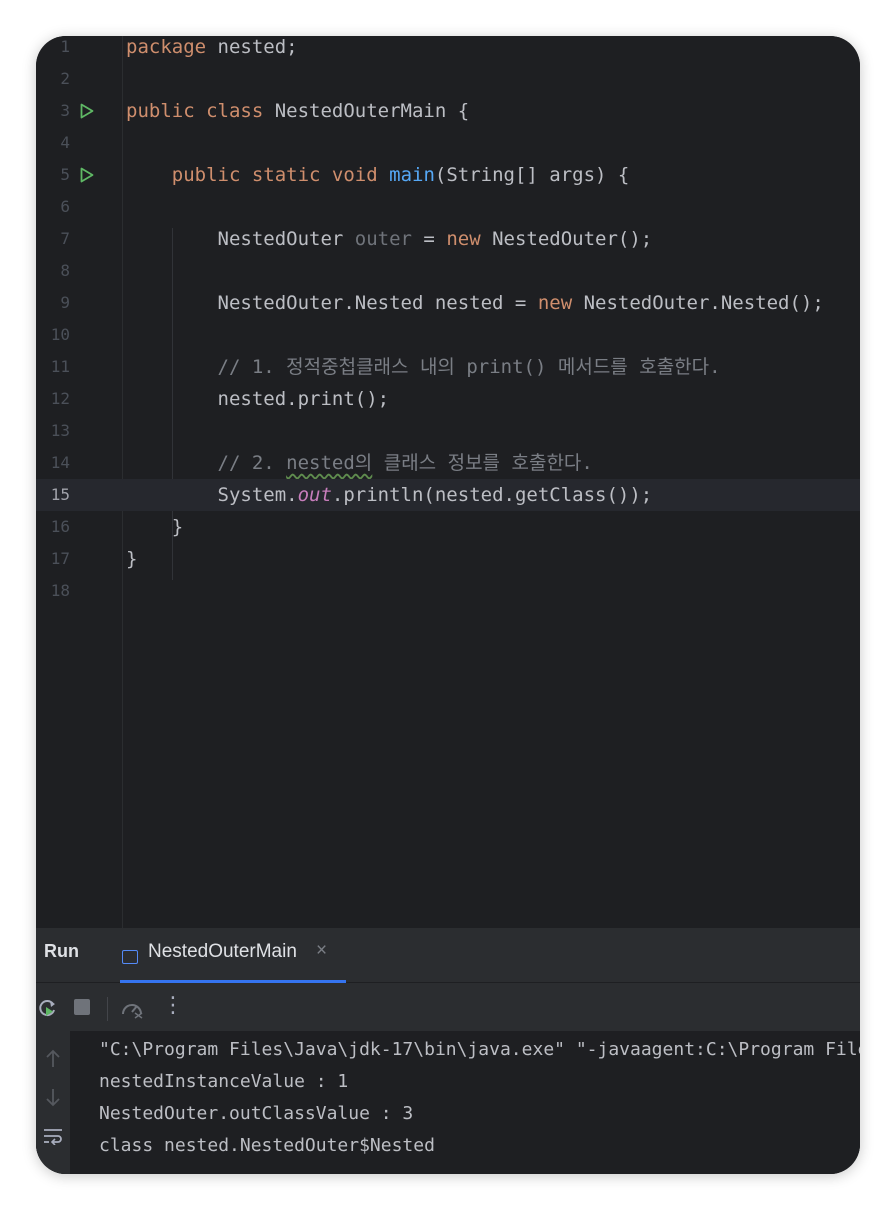 This screenshot has width=896, height=1210. I want to click on console-line: class nested.NestedOuter$Nested, so click(267, 1145).